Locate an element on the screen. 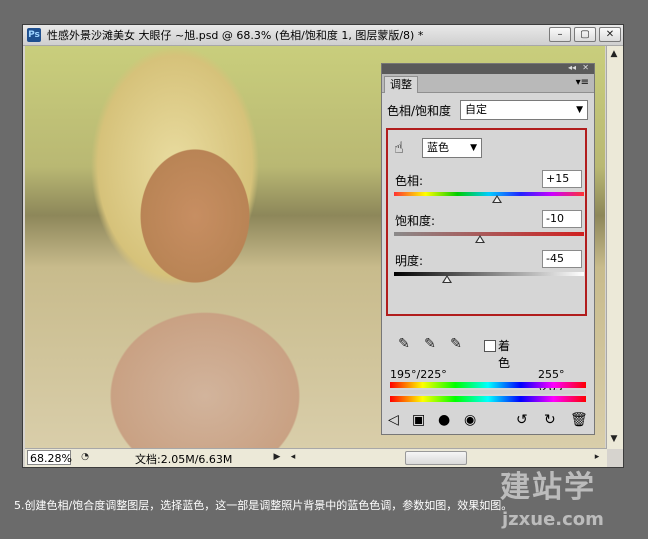 The width and height of the screenshot is (648, 539). status-menu-icon: ◔ is located at coordinates (85, 457).